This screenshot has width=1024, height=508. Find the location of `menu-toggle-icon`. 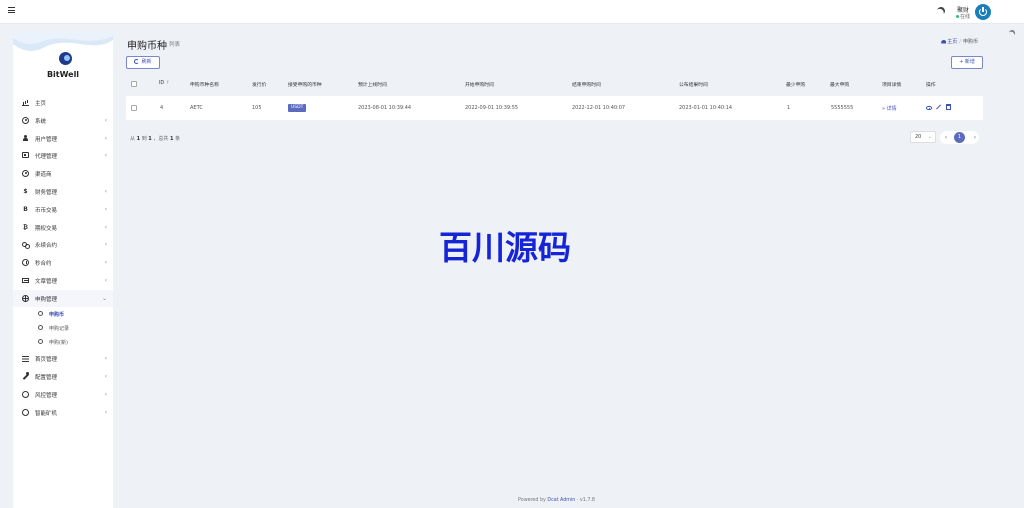

menu-toggle-icon is located at coordinates (11, 10).